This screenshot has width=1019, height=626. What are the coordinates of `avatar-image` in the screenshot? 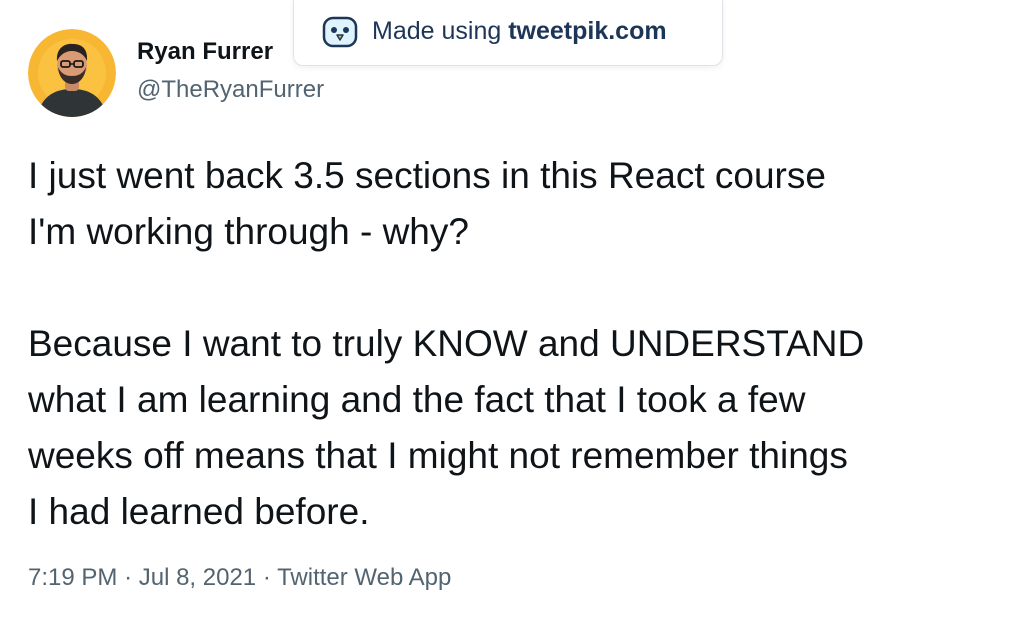 It's located at (72, 73).